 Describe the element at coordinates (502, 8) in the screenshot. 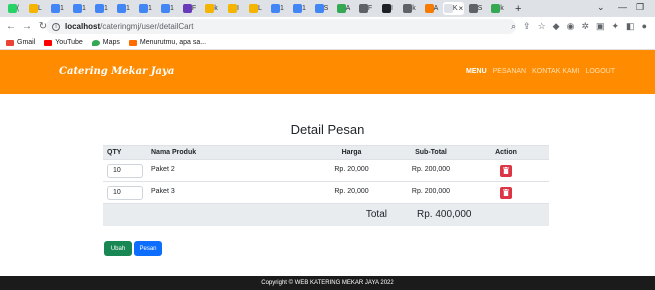

I see `tab-label: k` at that location.